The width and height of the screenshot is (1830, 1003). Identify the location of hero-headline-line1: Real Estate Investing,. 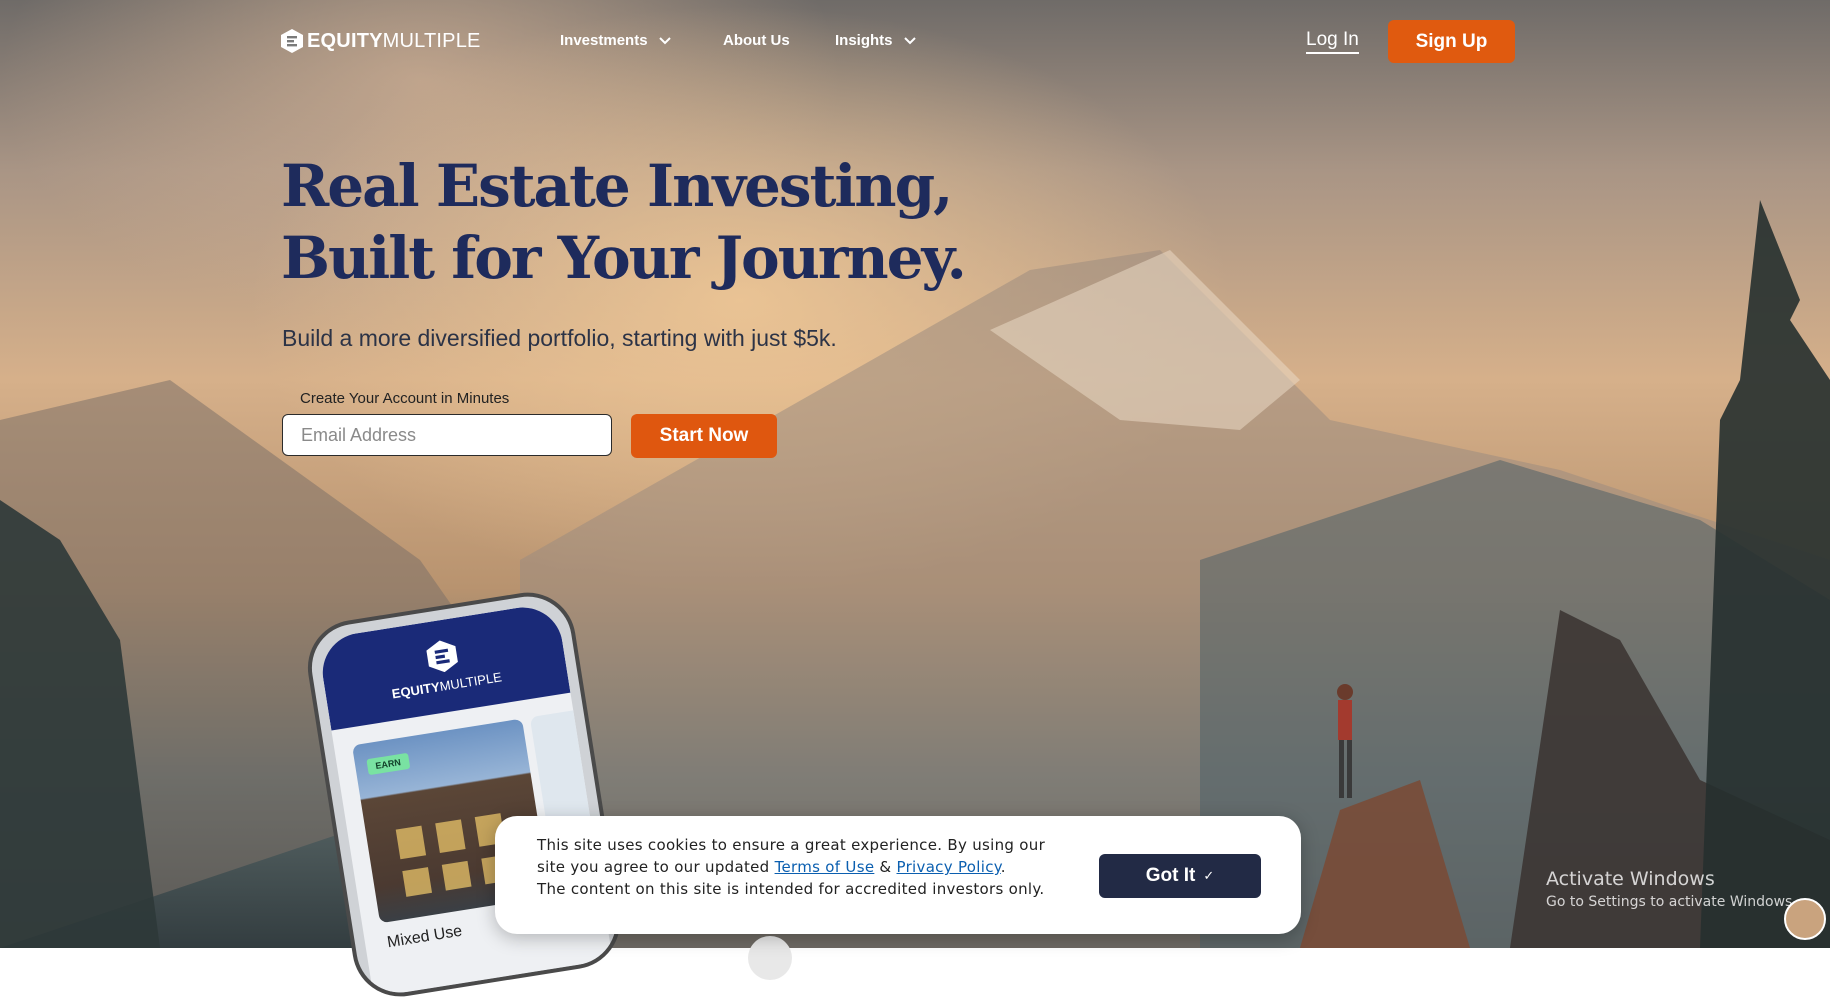
(617, 186).